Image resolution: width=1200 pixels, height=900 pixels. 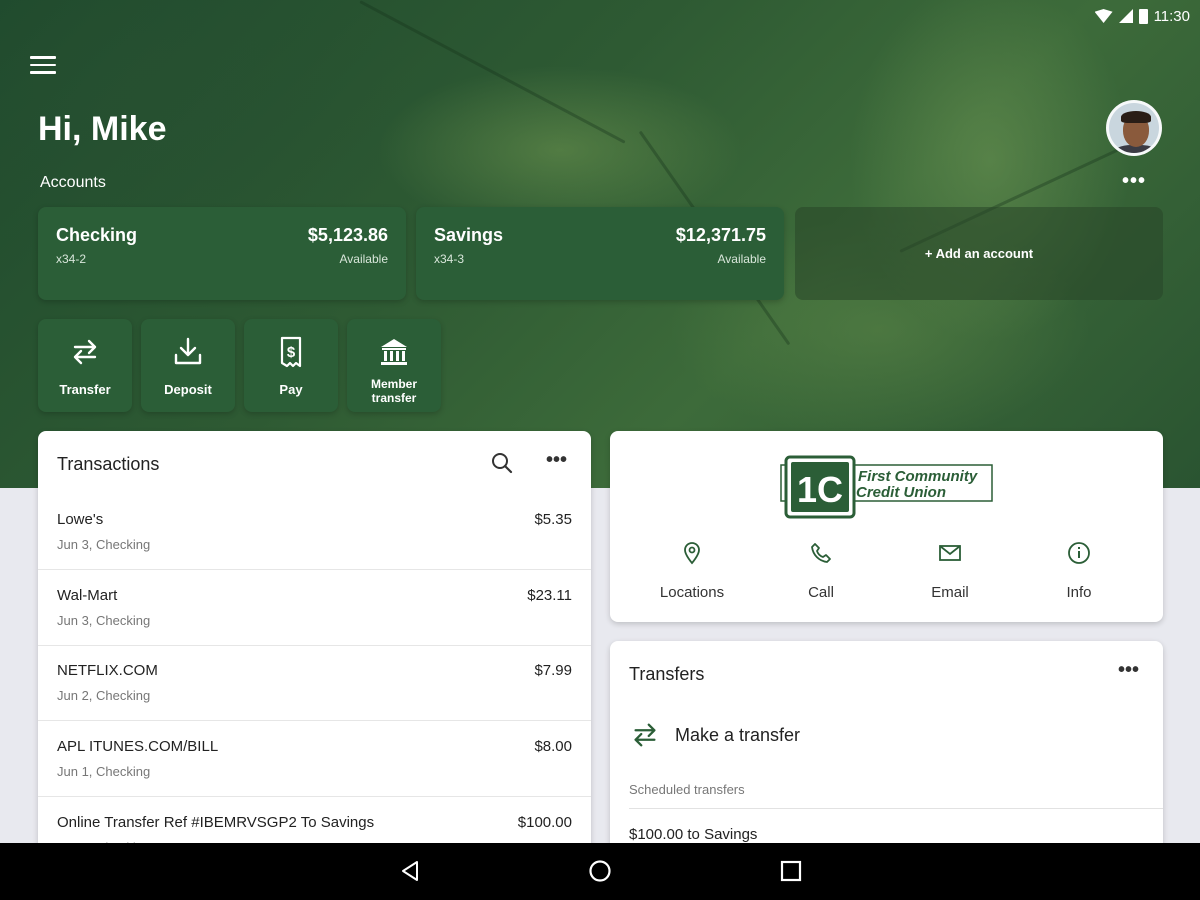 What do you see at coordinates (449, 259) in the screenshot?
I see `account-number: x34-3` at bounding box center [449, 259].